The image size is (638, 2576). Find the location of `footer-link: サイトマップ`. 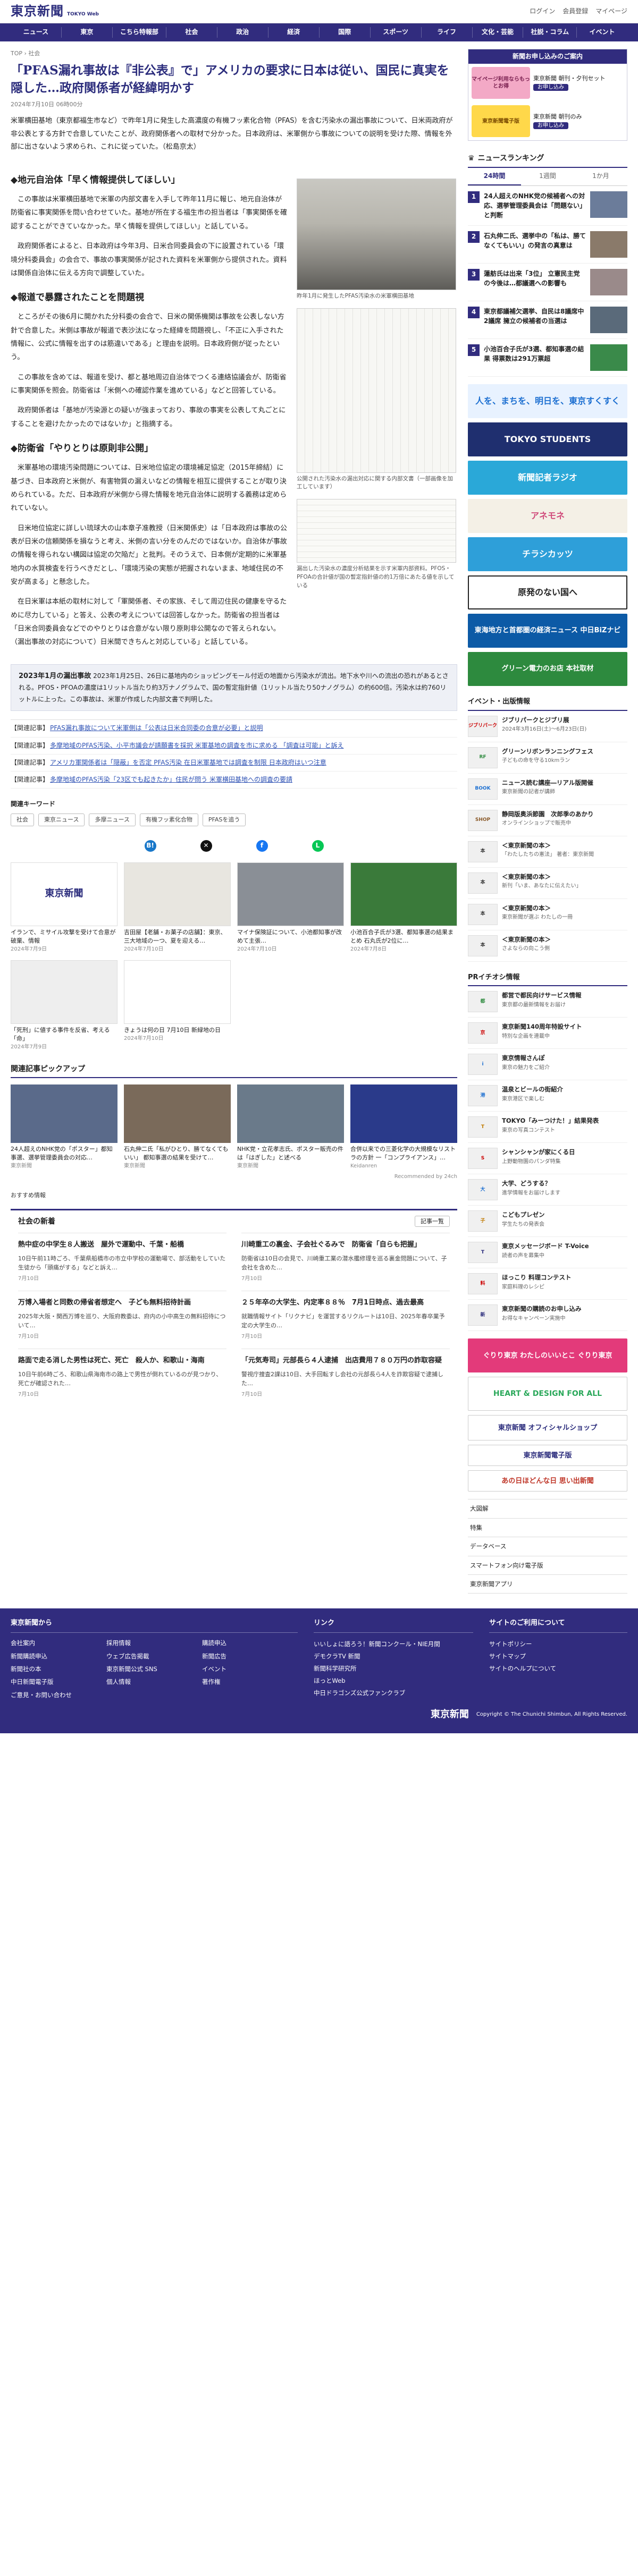

footer-link: サイトマップ is located at coordinates (558, 1657).